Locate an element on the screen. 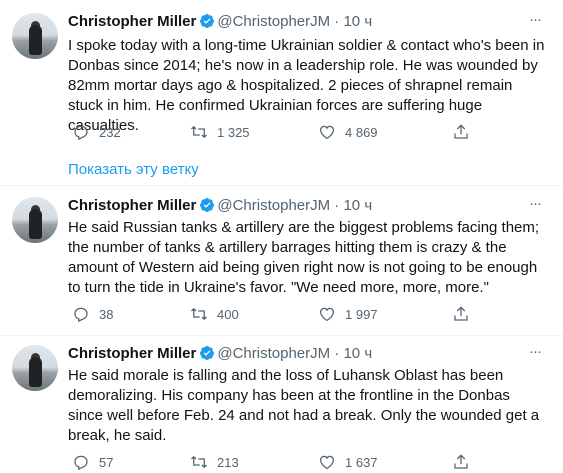 The image size is (563, 473). reply-count: 232 is located at coordinates (110, 132).